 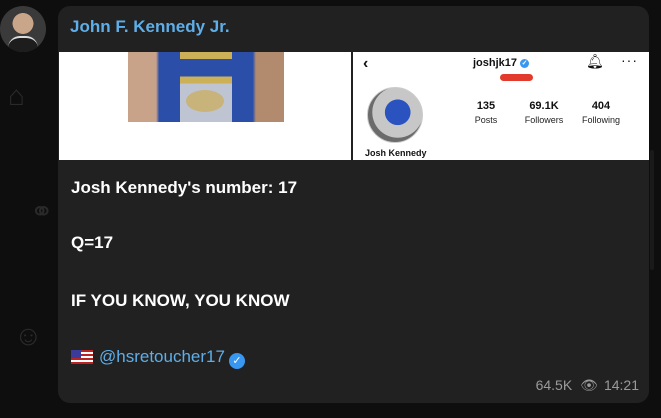 I want to click on profile-picture, so click(x=395, y=115).